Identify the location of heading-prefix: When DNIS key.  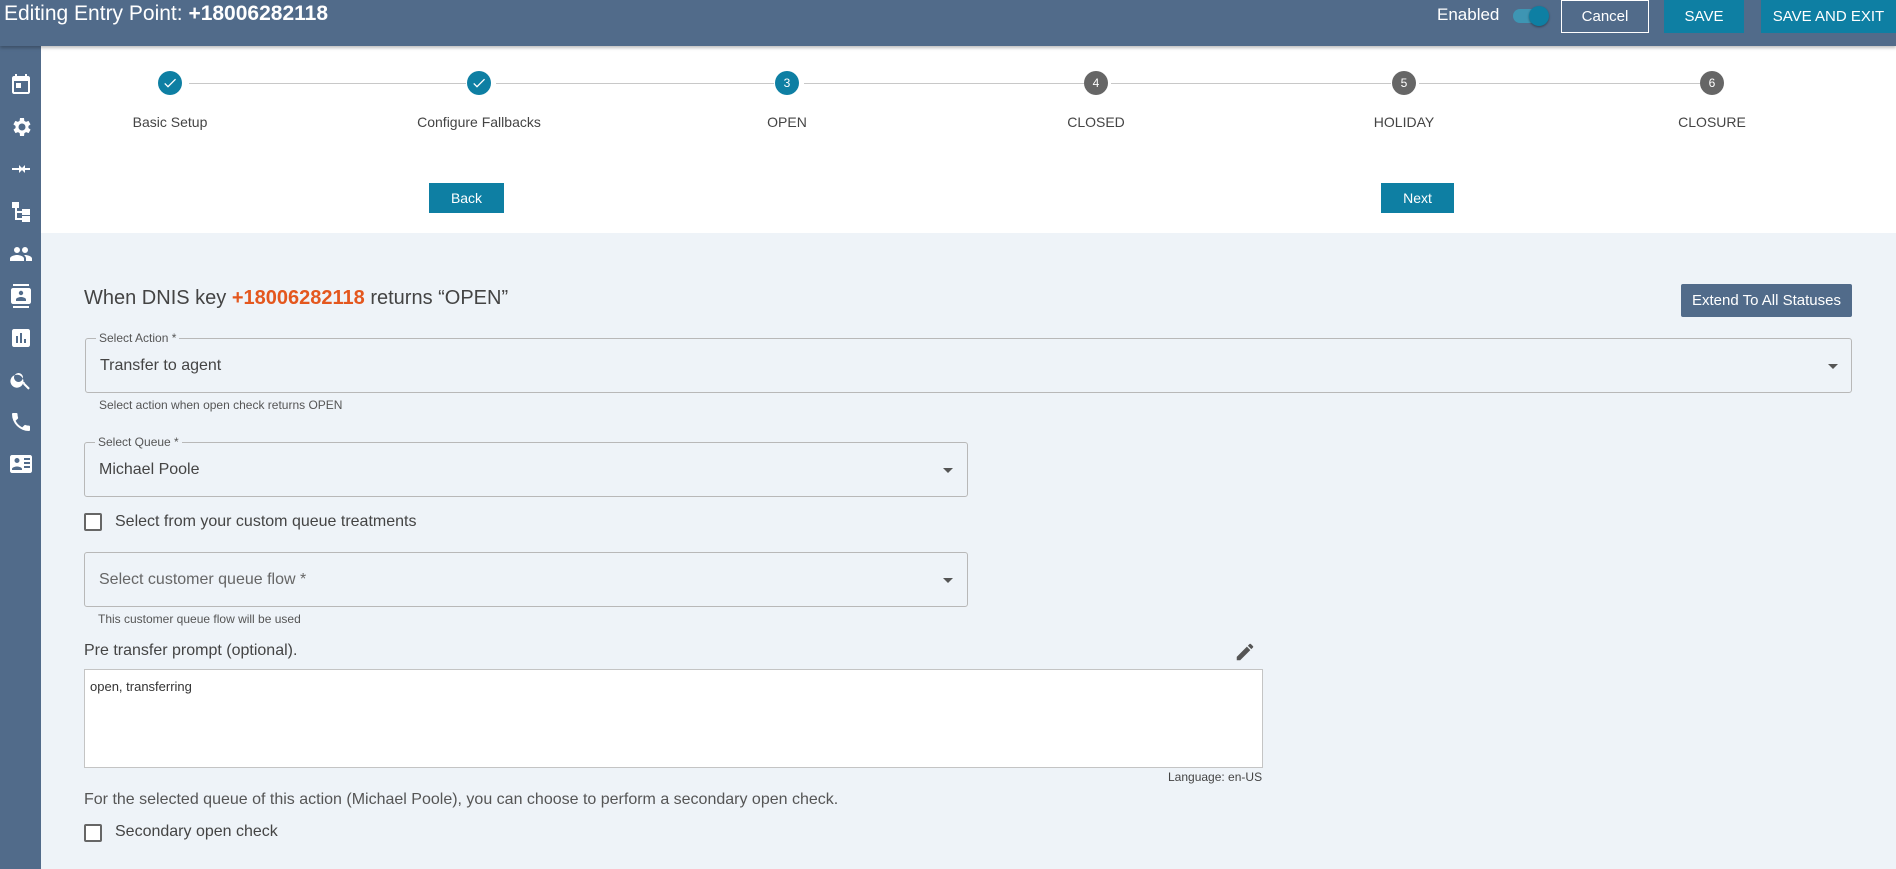
(158, 298).